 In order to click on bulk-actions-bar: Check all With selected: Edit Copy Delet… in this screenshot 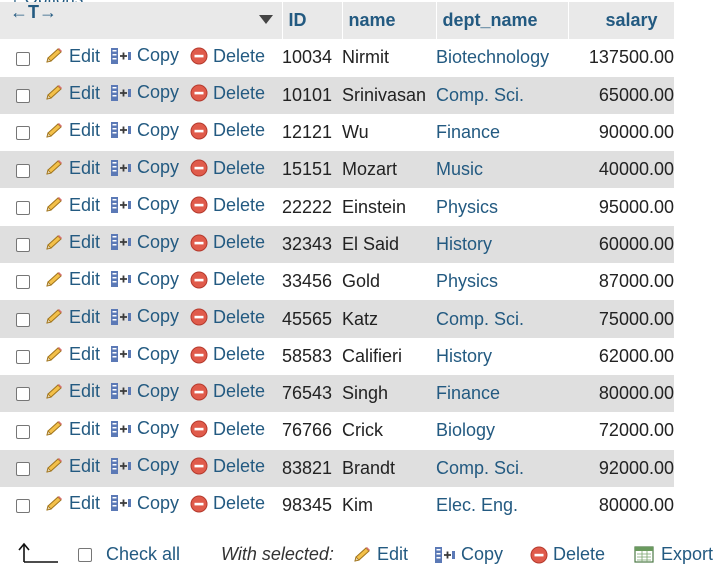, I will do `click(363, 557)`.